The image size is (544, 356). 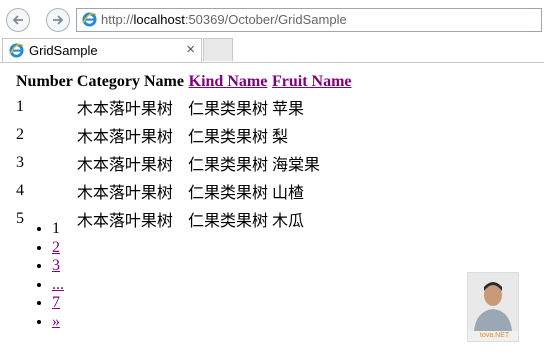 I want to click on pager-item: 2, so click(x=58, y=248).